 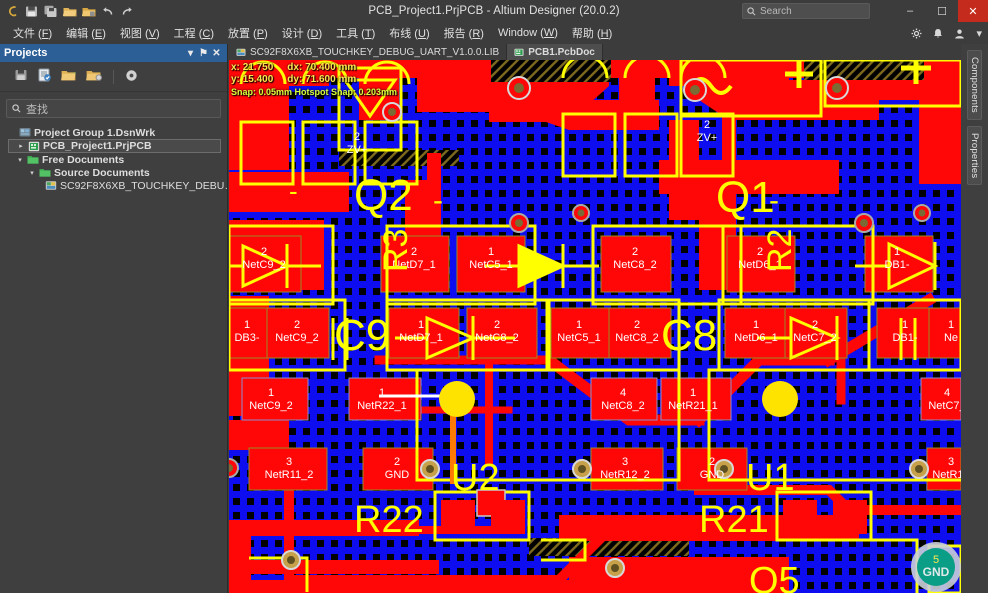 I want to click on notifications-bell-icon, so click(x=938, y=33).